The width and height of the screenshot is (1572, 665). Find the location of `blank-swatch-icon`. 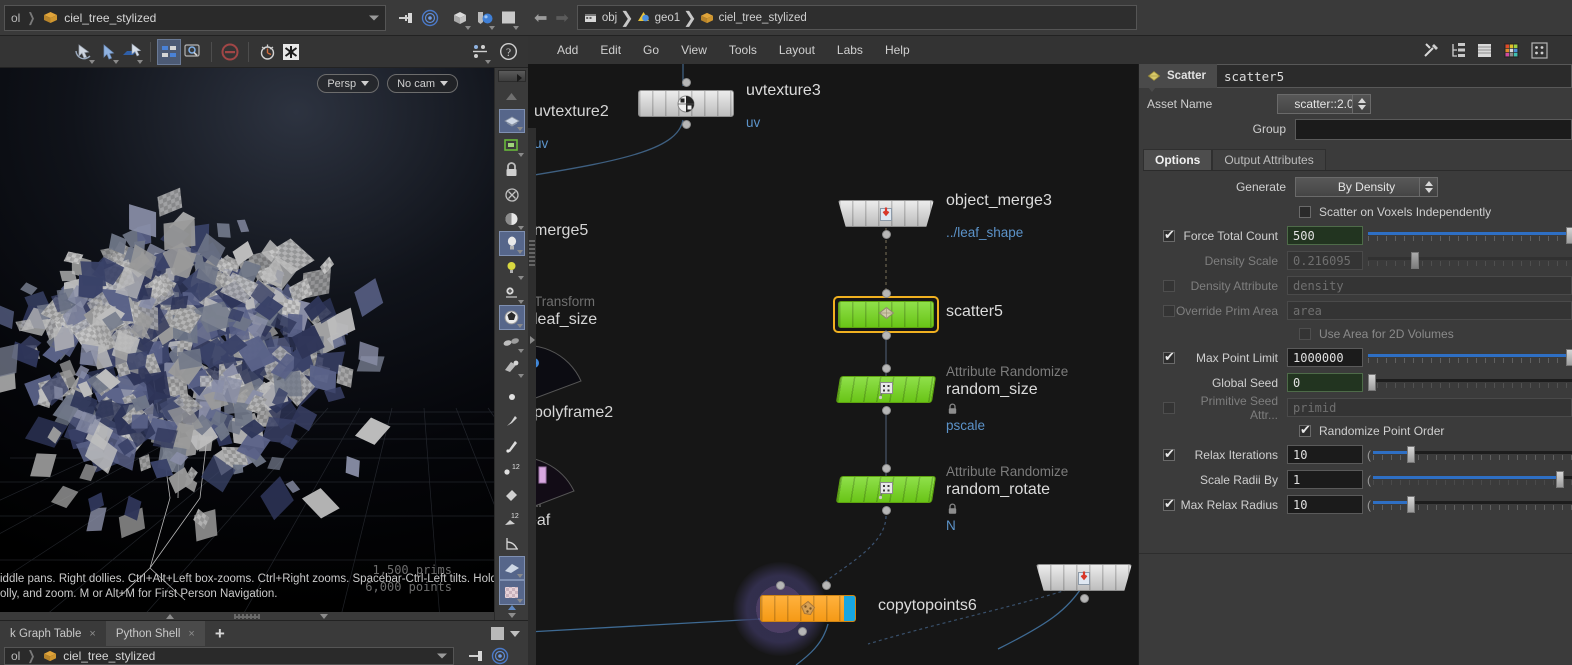

blank-swatch-icon is located at coordinates (508, 18).